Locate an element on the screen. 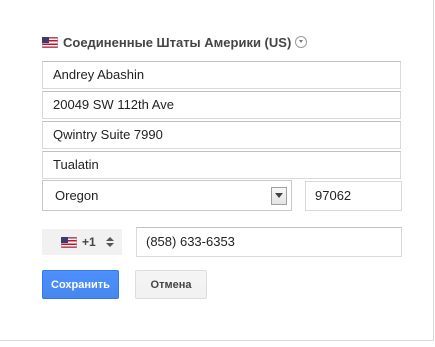 This screenshot has width=435, height=347. up-down-arrows-icon is located at coordinates (109, 242).